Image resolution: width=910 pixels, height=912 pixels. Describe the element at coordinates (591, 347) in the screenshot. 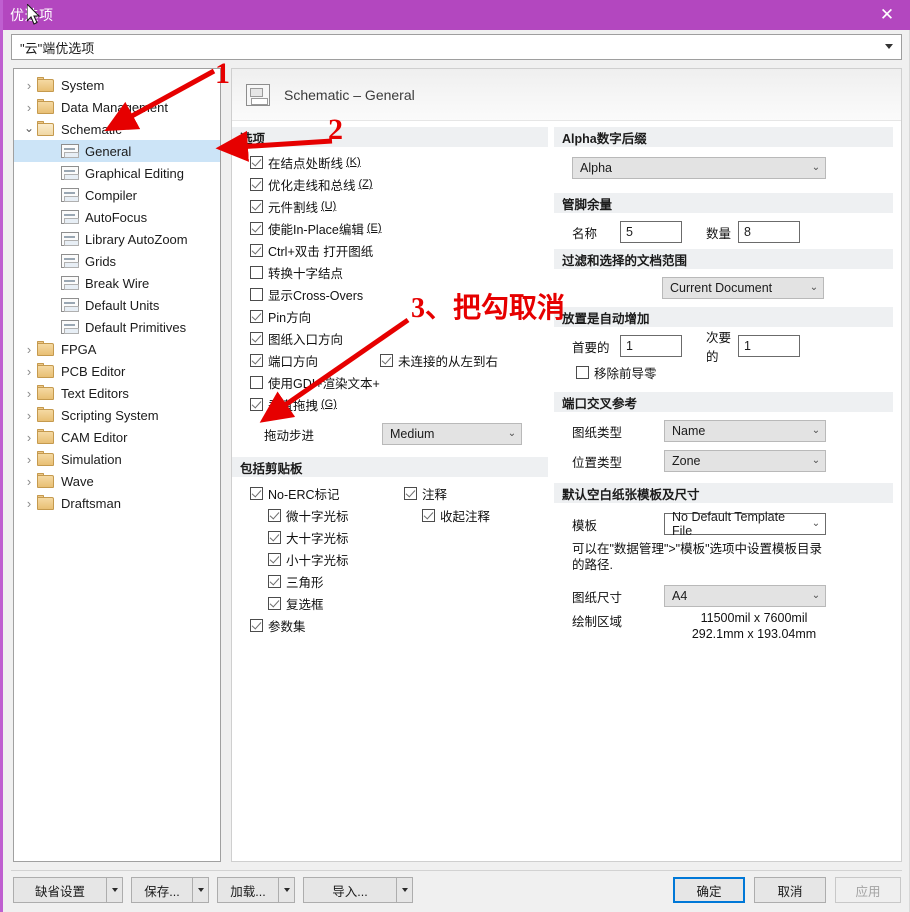

I see `primary-label: 首要的` at that location.